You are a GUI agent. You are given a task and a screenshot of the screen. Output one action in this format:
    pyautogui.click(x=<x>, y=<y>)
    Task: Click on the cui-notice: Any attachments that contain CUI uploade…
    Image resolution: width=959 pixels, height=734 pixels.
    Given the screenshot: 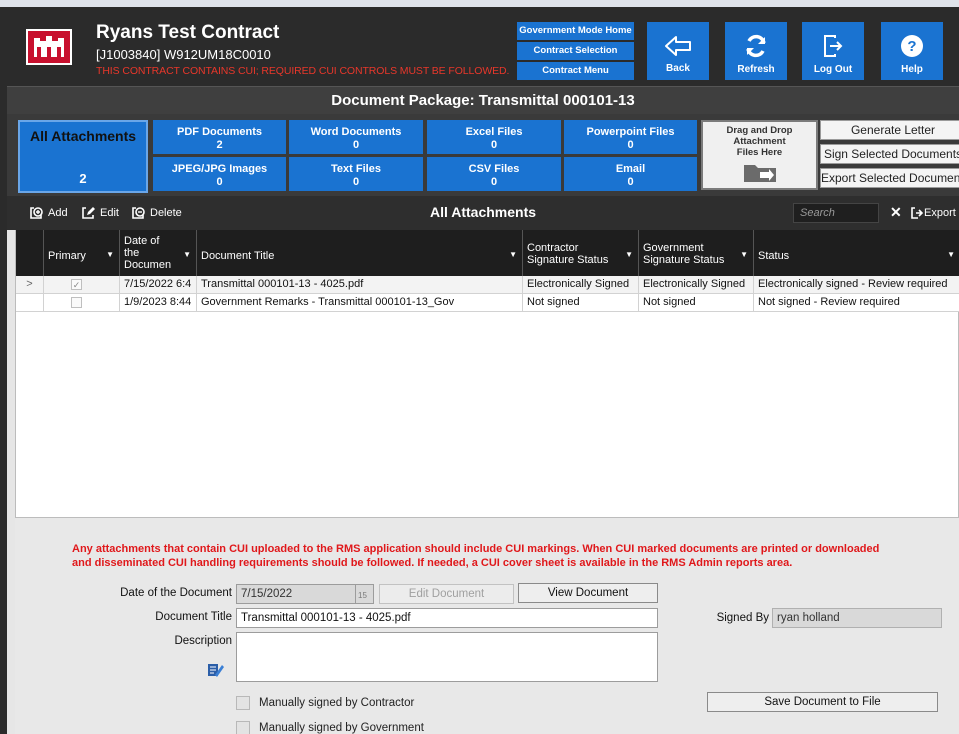 What is the action you would take?
    pyautogui.click(x=507, y=556)
    